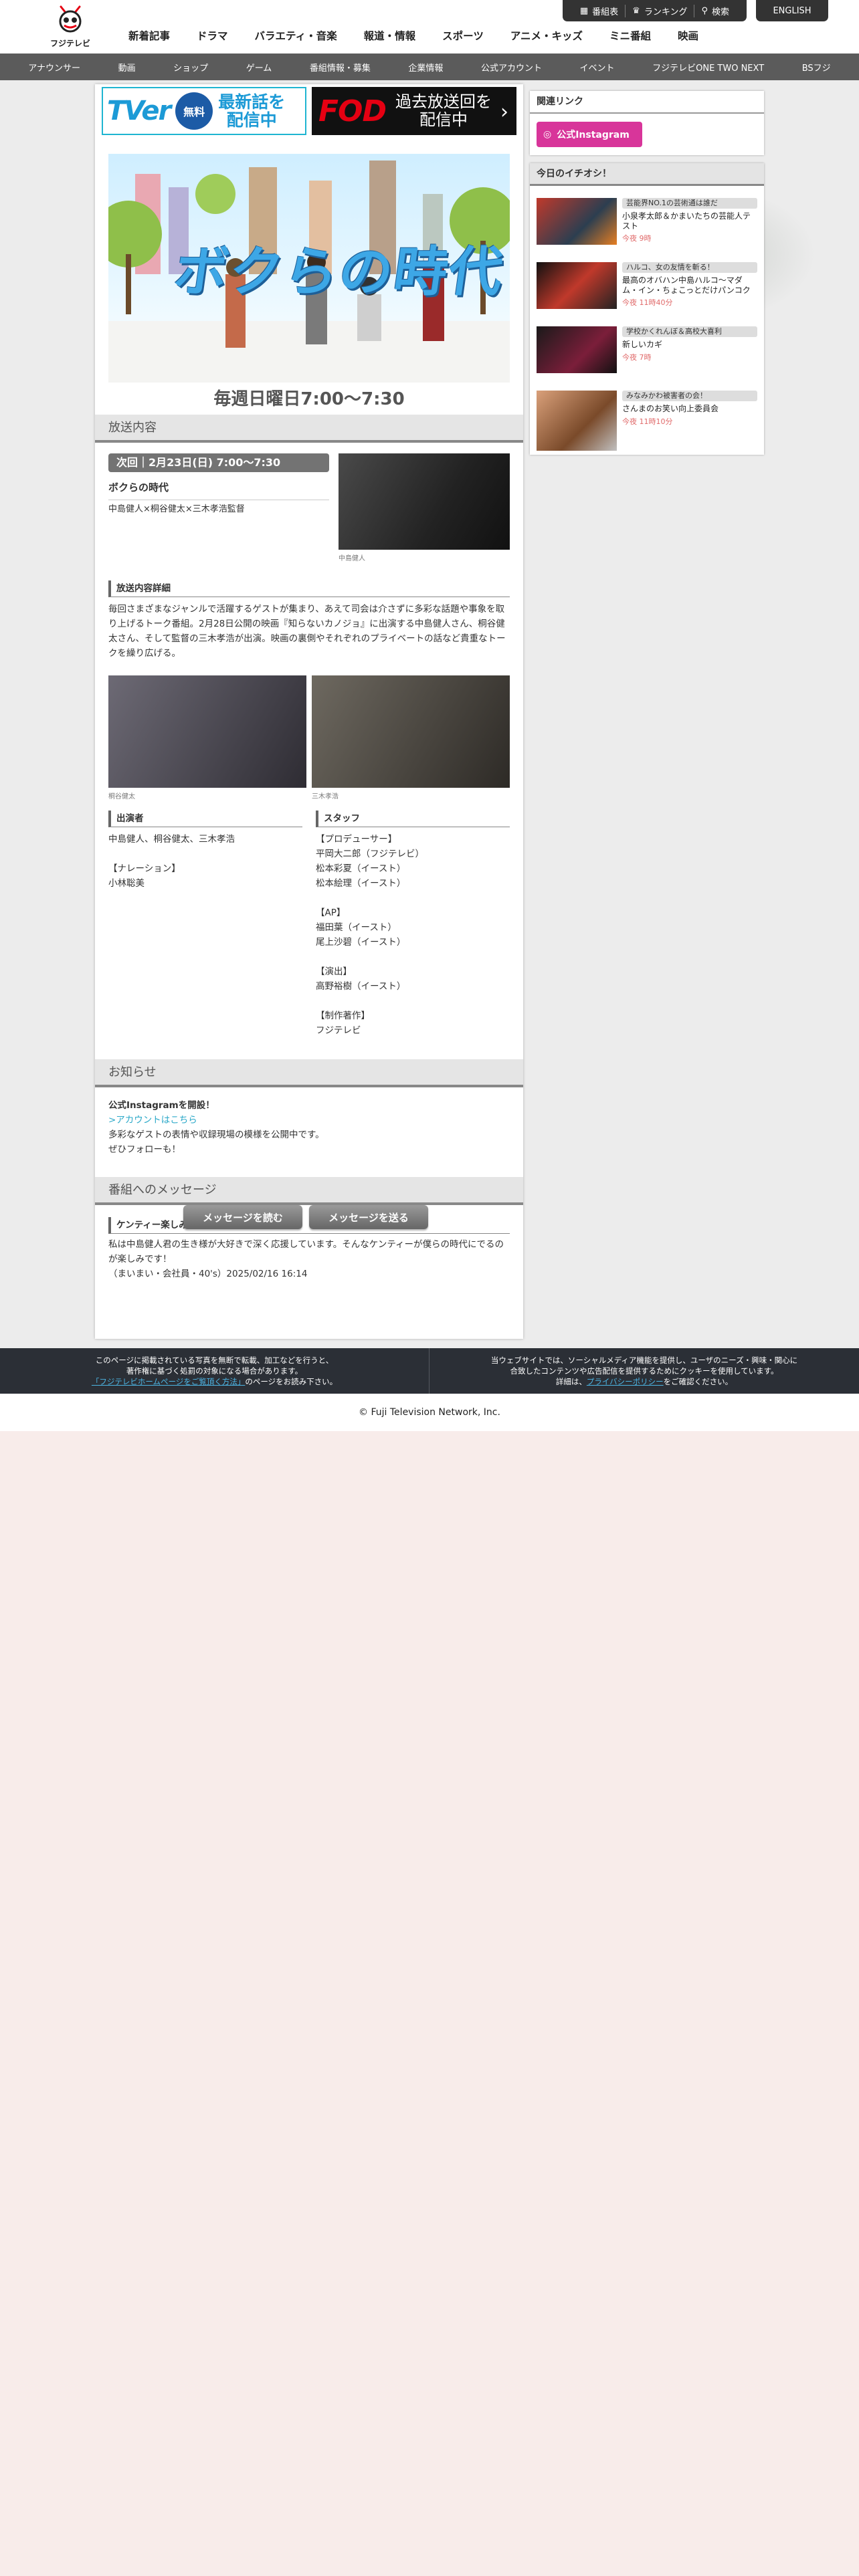 Image resolution: width=859 pixels, height=2576 pixels. What do you see at coordinates (149, 35) in the screenshot?
I see `nav-news: 新着記事` at bounding box center [149, 35].